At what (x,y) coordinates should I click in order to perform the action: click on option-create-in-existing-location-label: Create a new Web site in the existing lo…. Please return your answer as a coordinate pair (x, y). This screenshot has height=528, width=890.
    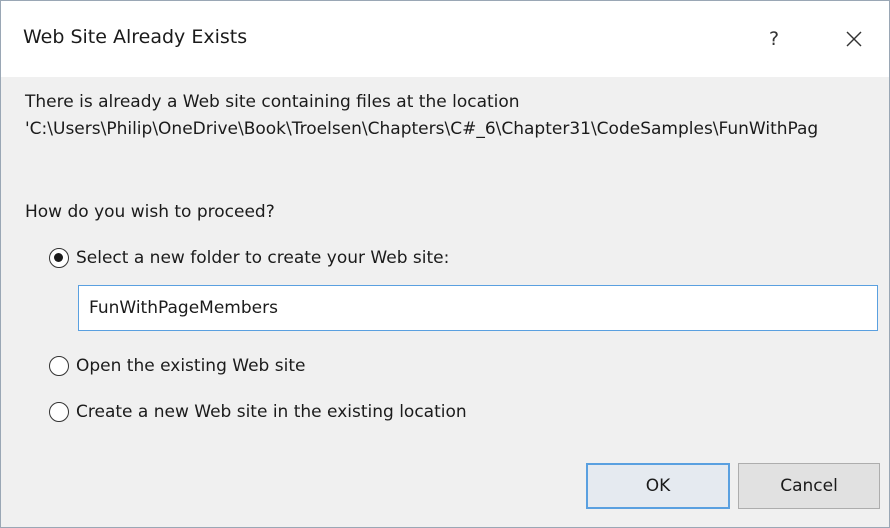
    Looking at the image, I should click on (271, 412).